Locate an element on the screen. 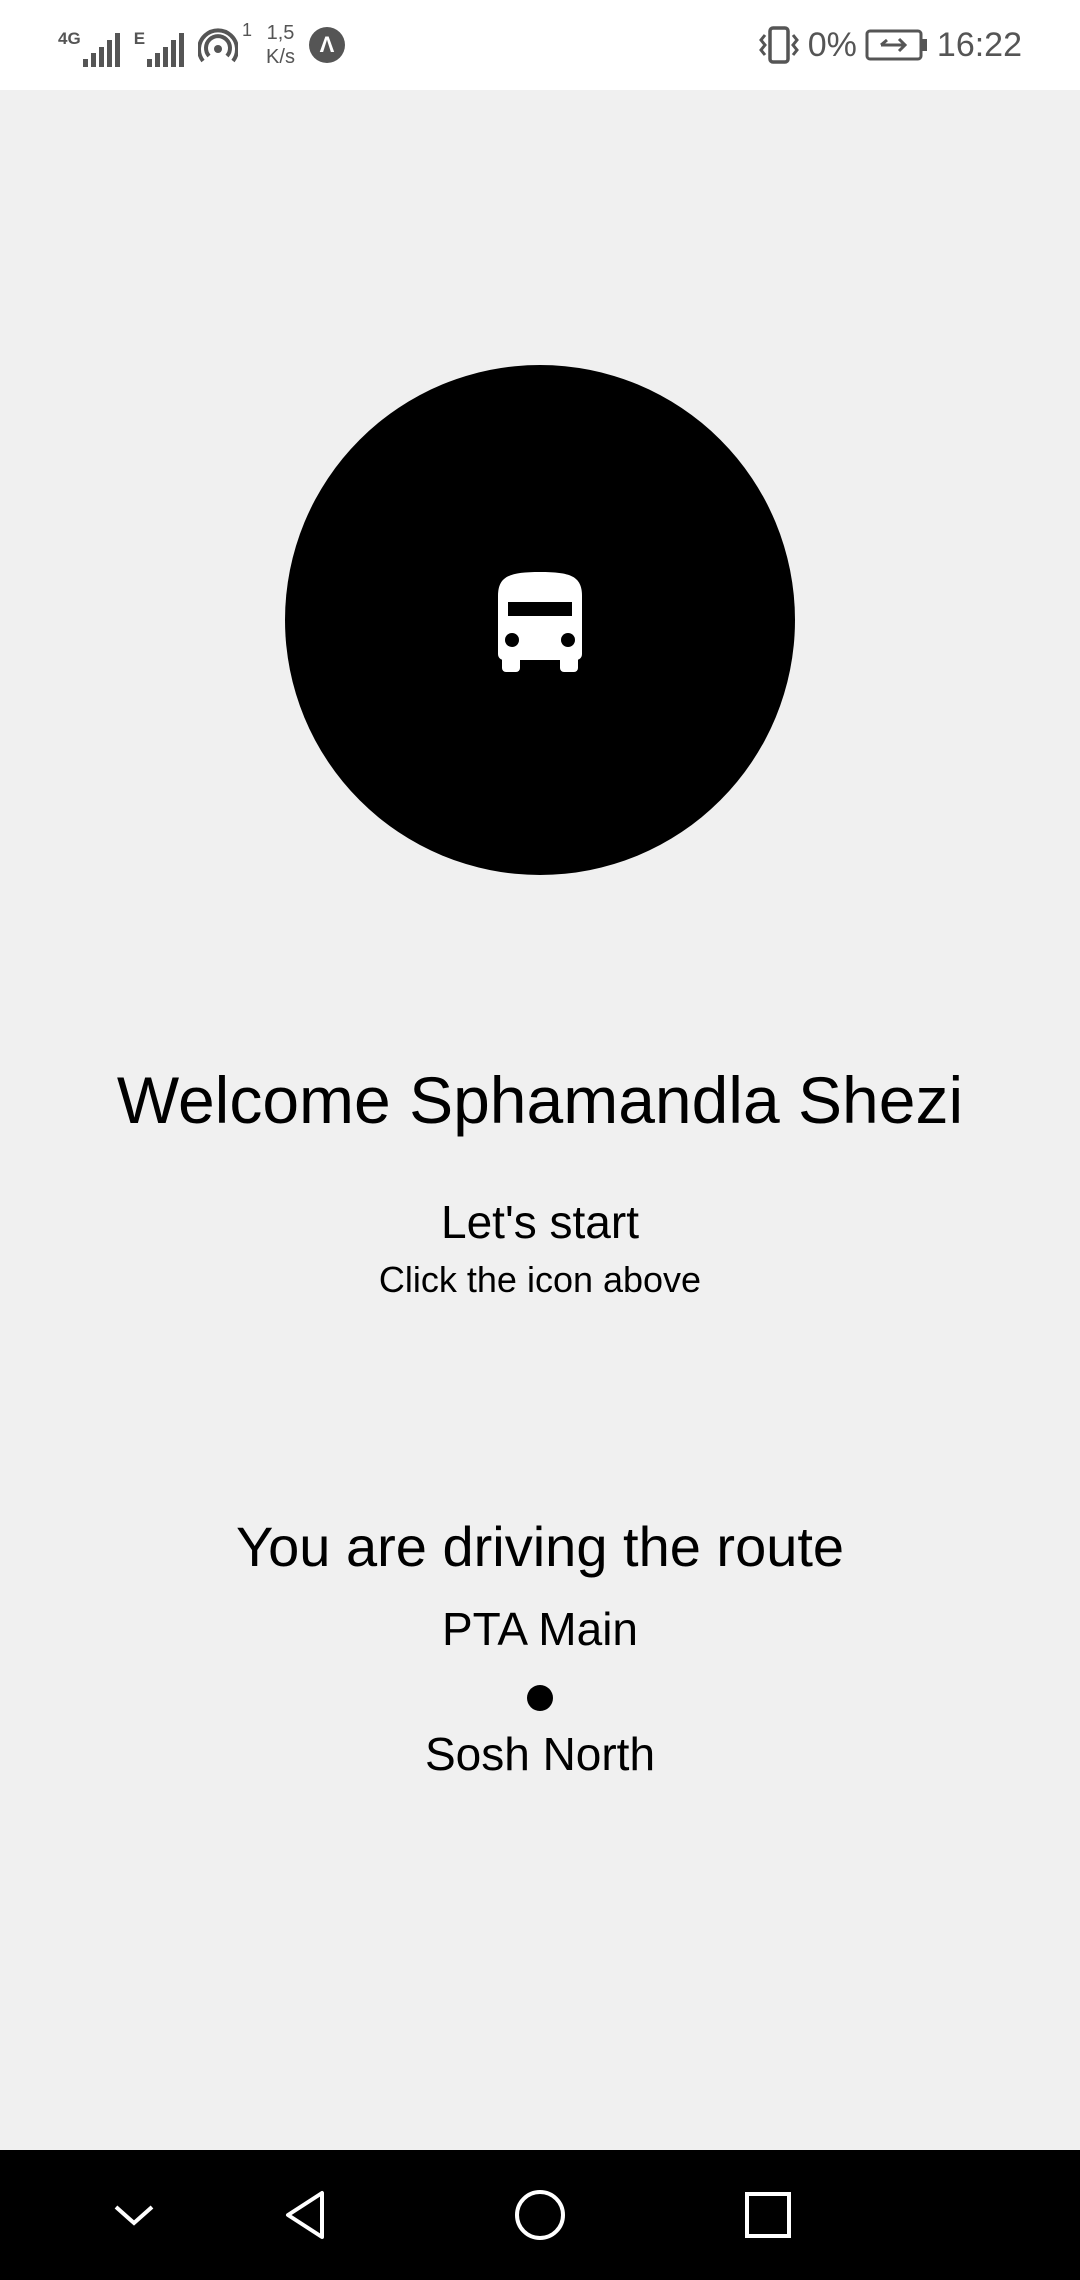 This screenshot has height=2280, width=1080. network-speed-unit: K/s is located at coordinates (280, 57).